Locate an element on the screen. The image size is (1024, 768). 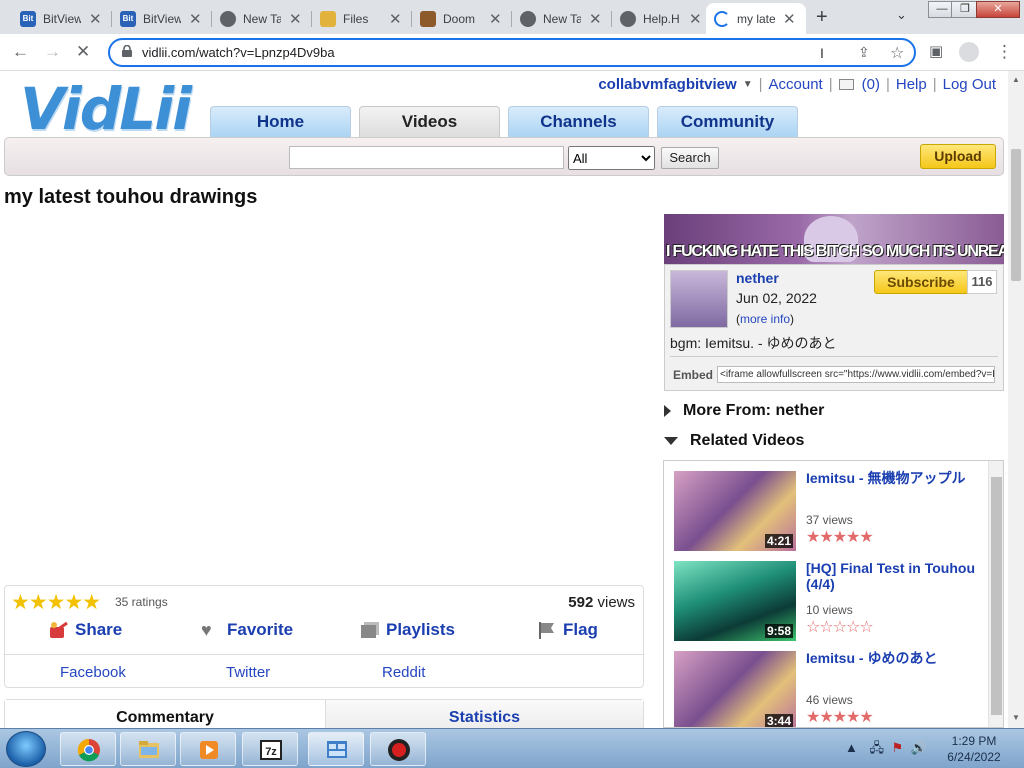
tab-commentary: Commentary is located at coordinates (165, 714).